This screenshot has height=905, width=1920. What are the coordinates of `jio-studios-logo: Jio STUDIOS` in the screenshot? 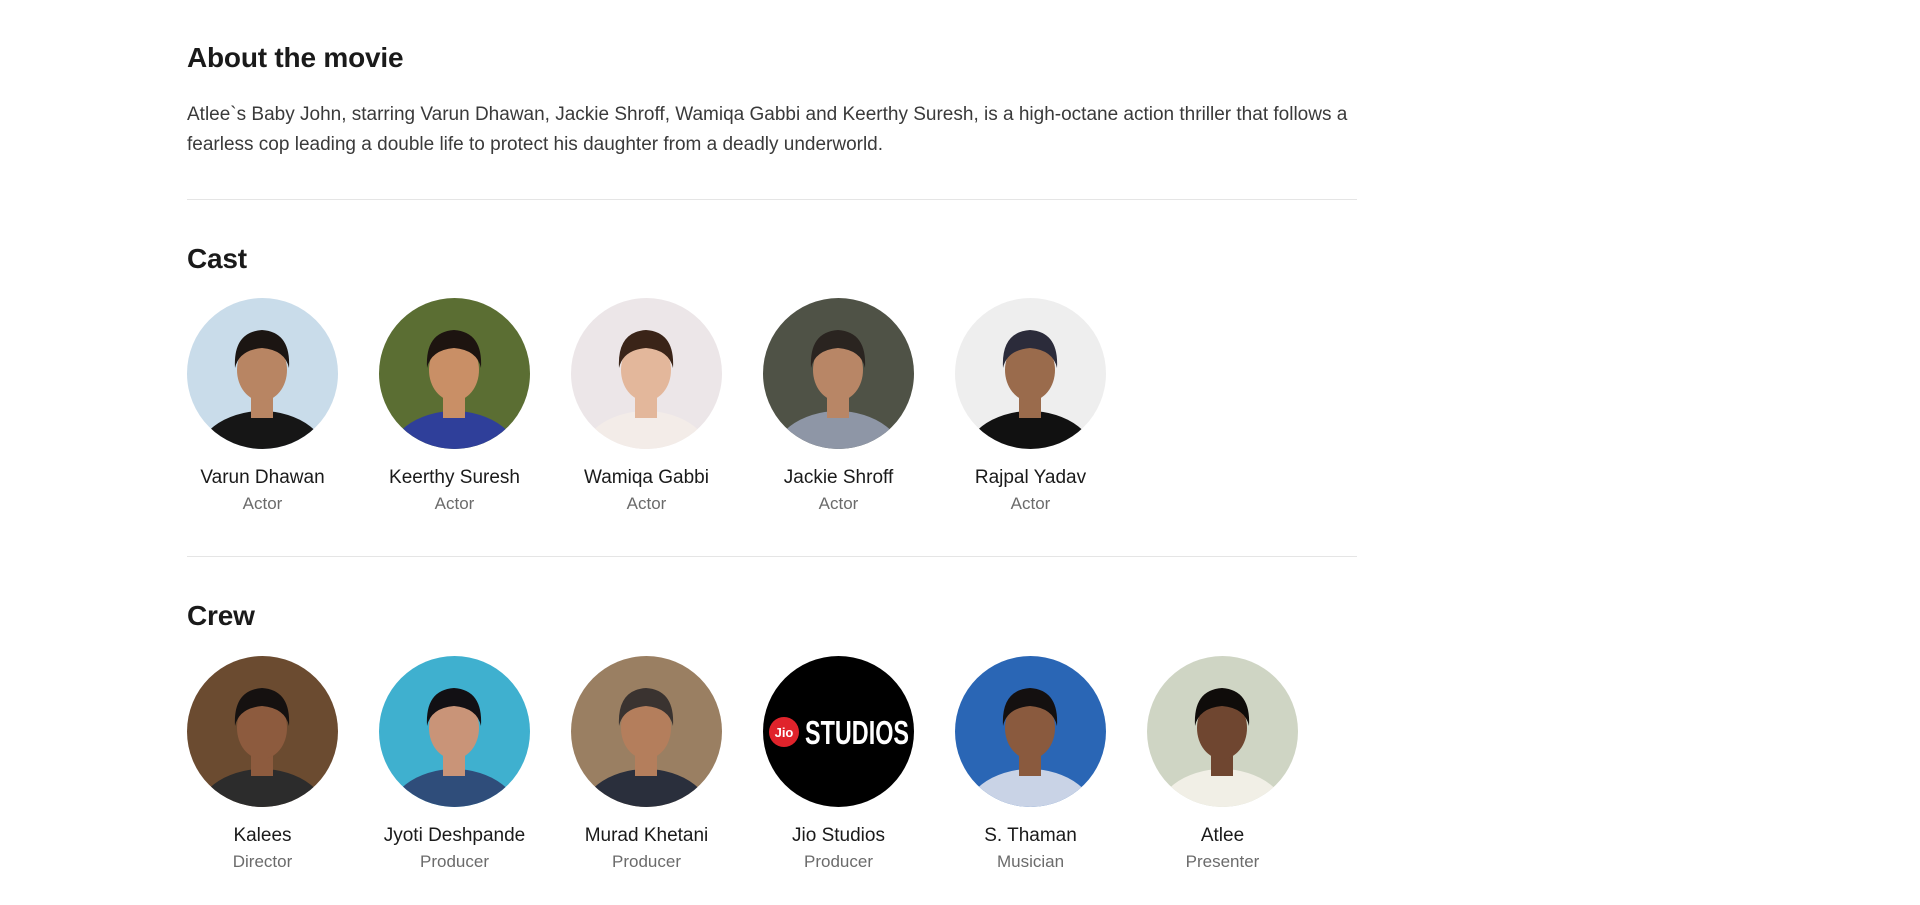 It's located at (839, 732).